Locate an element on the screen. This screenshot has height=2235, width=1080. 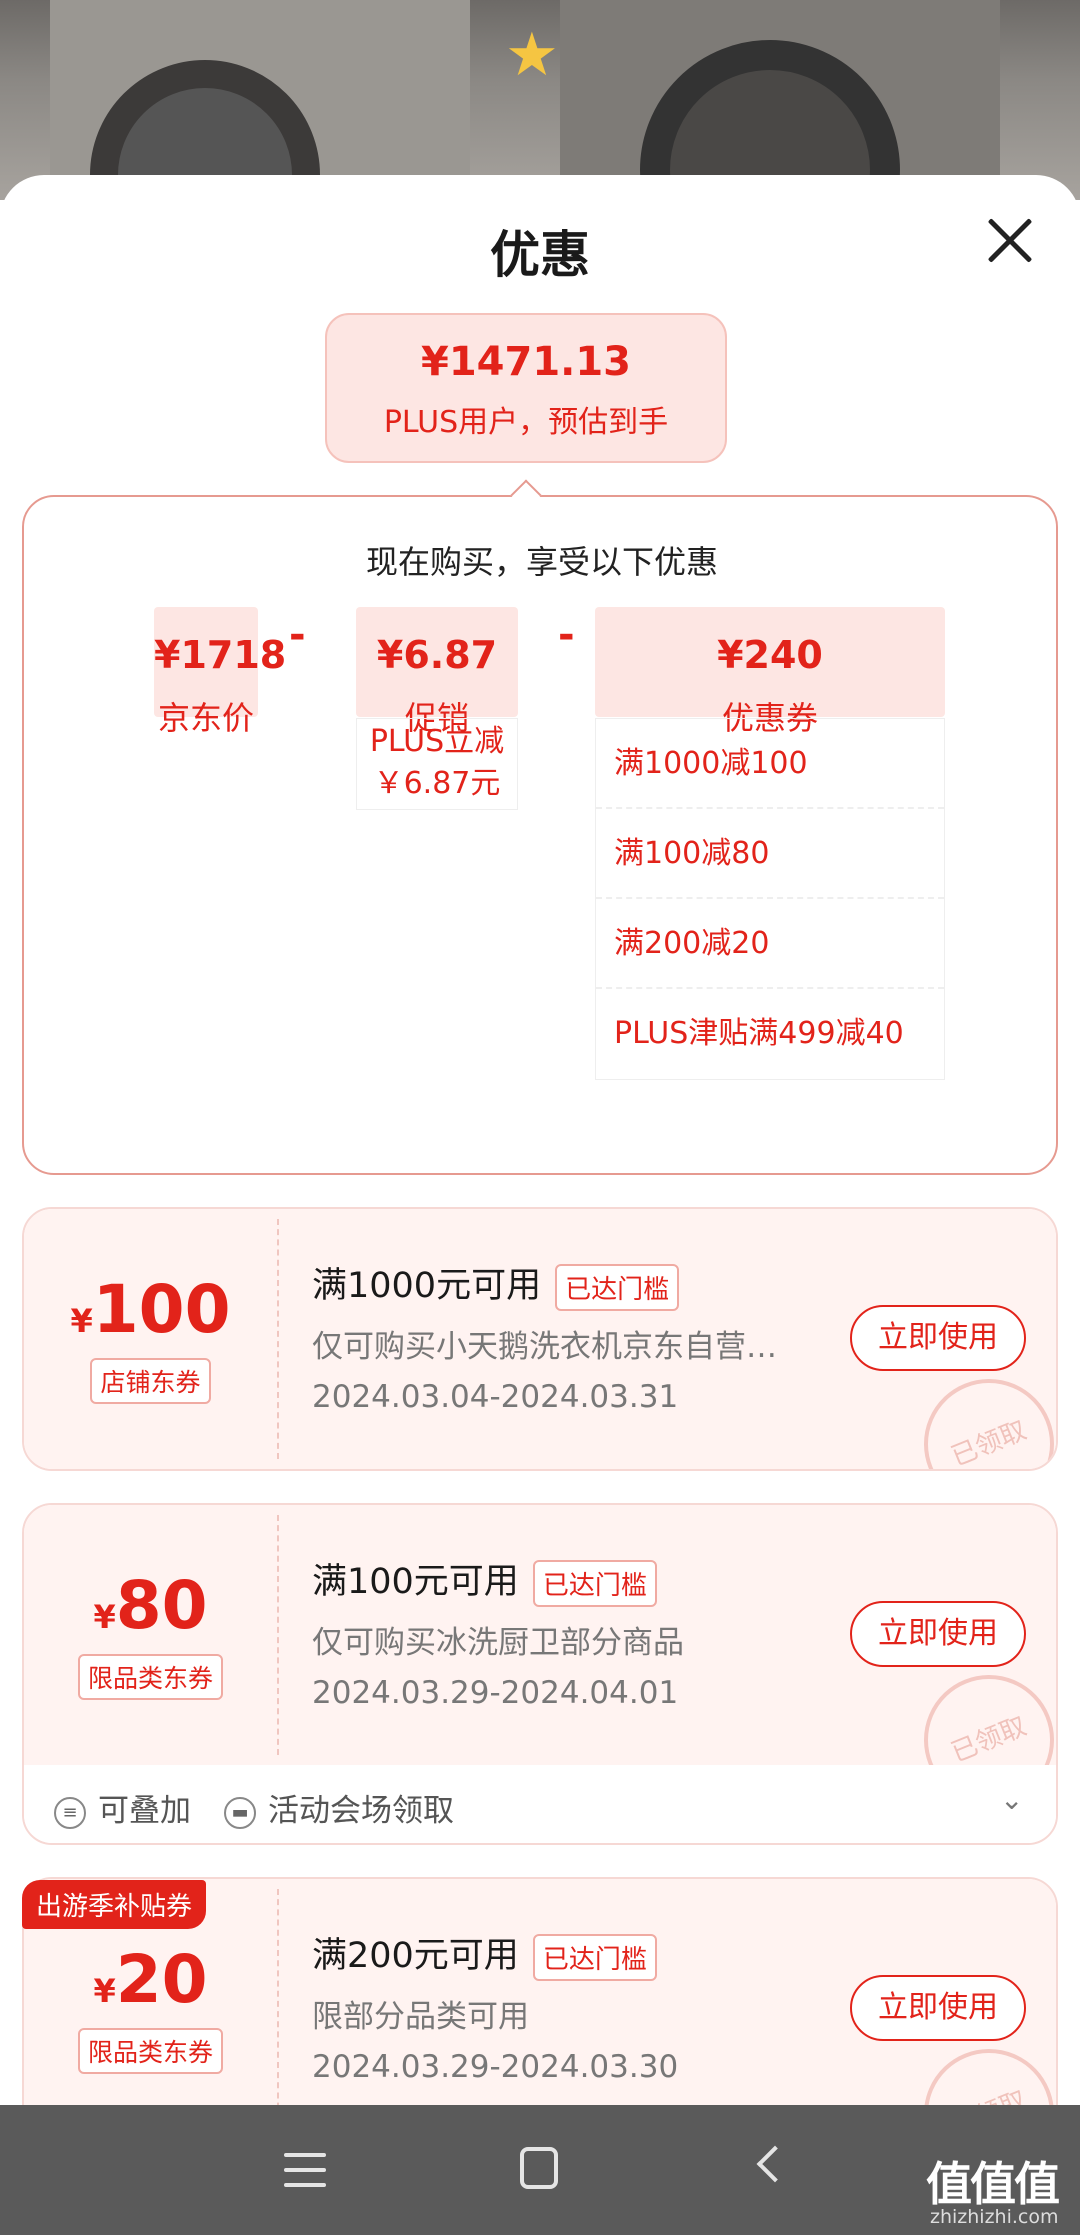
stack-icon: ≡ is located at coordinates (70, 1812).